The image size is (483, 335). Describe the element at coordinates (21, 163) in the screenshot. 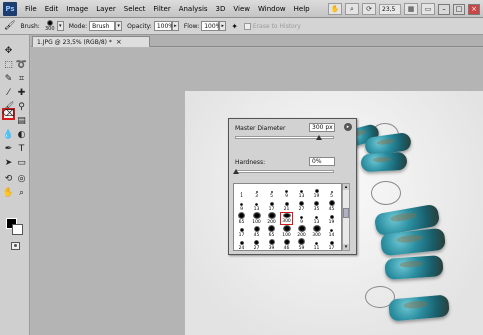

I see `shape-tool-icon: ▭` at that location.